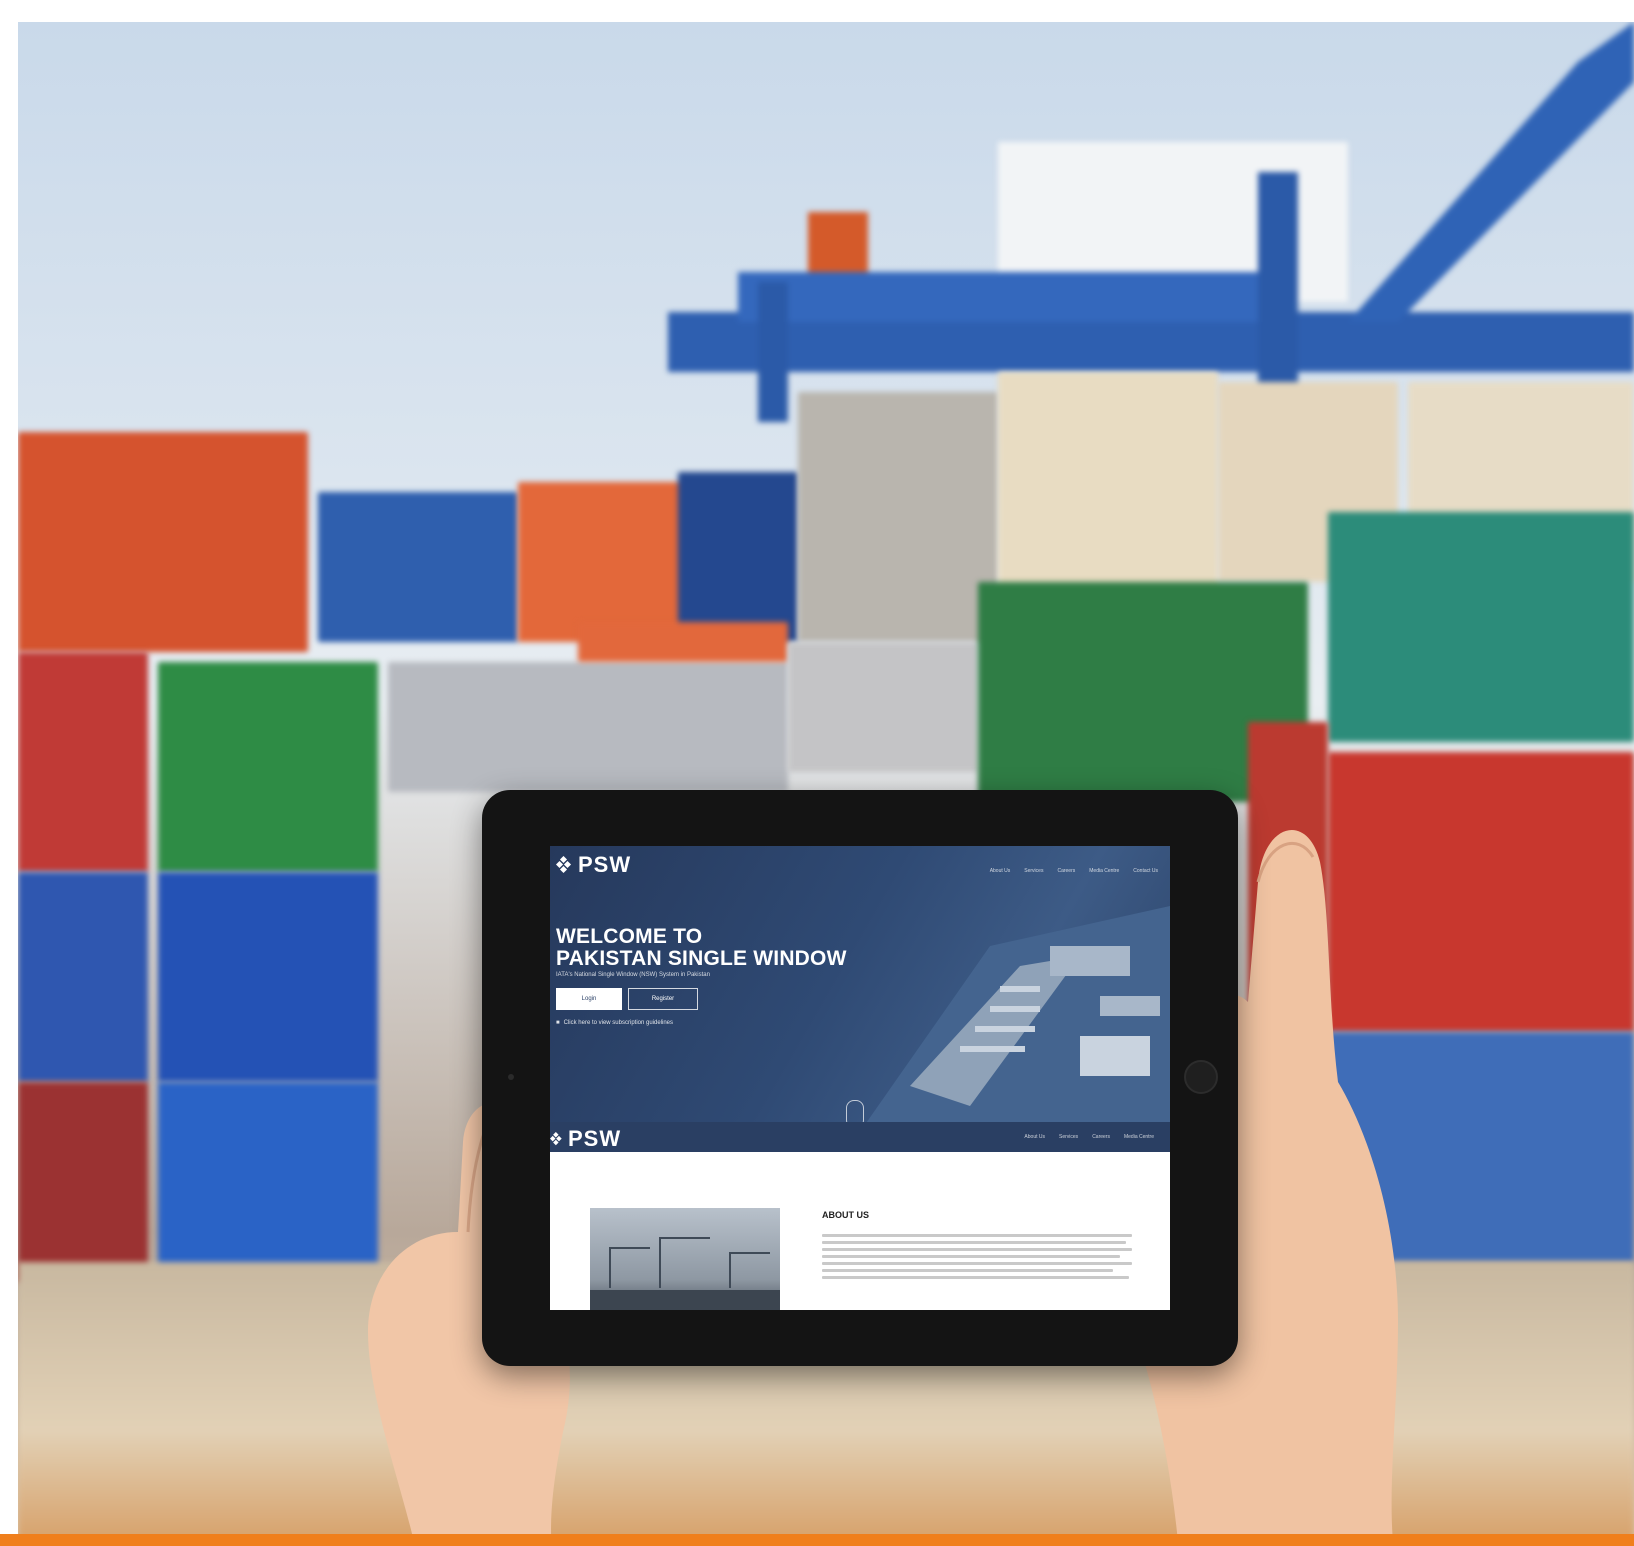 This screenshot has width=1634, height=1546. Describe the element at coordinates (860, 1231) in the screenshot. I see `about-section: ABOUT US` at that location.